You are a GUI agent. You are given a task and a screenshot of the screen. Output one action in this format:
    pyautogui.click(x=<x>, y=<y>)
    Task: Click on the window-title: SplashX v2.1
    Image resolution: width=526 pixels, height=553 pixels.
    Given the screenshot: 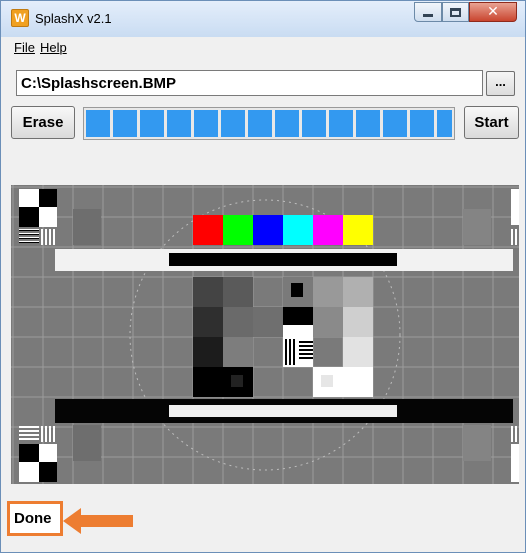 What is the action you would take?
    pyautogui.click(x=73, y=18)
    